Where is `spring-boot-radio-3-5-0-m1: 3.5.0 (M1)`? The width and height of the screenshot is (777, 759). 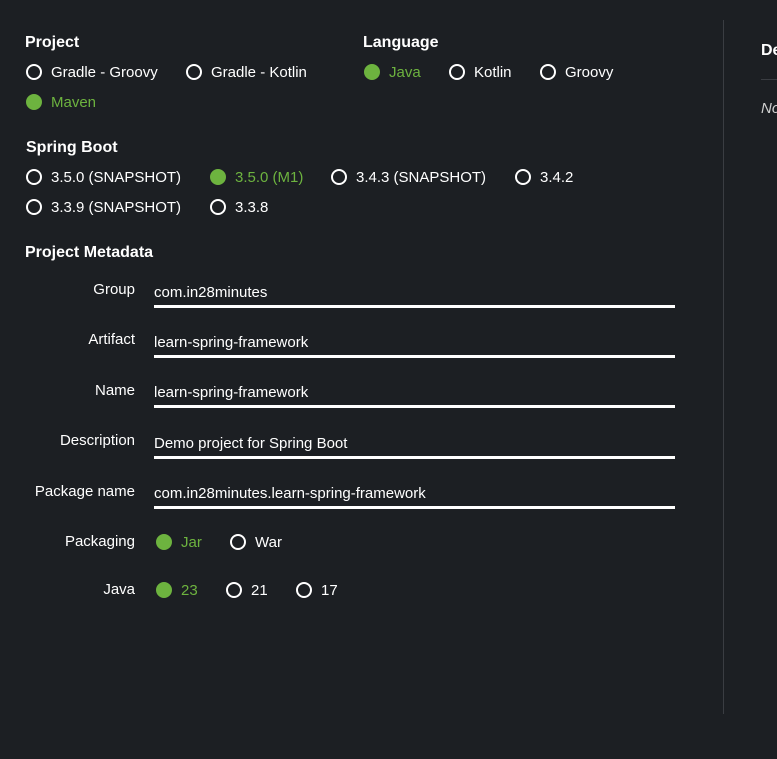
spring-boot-radio-3-5-0-m1: 3.5.0 (M1) is located at coordinates (256, 177).